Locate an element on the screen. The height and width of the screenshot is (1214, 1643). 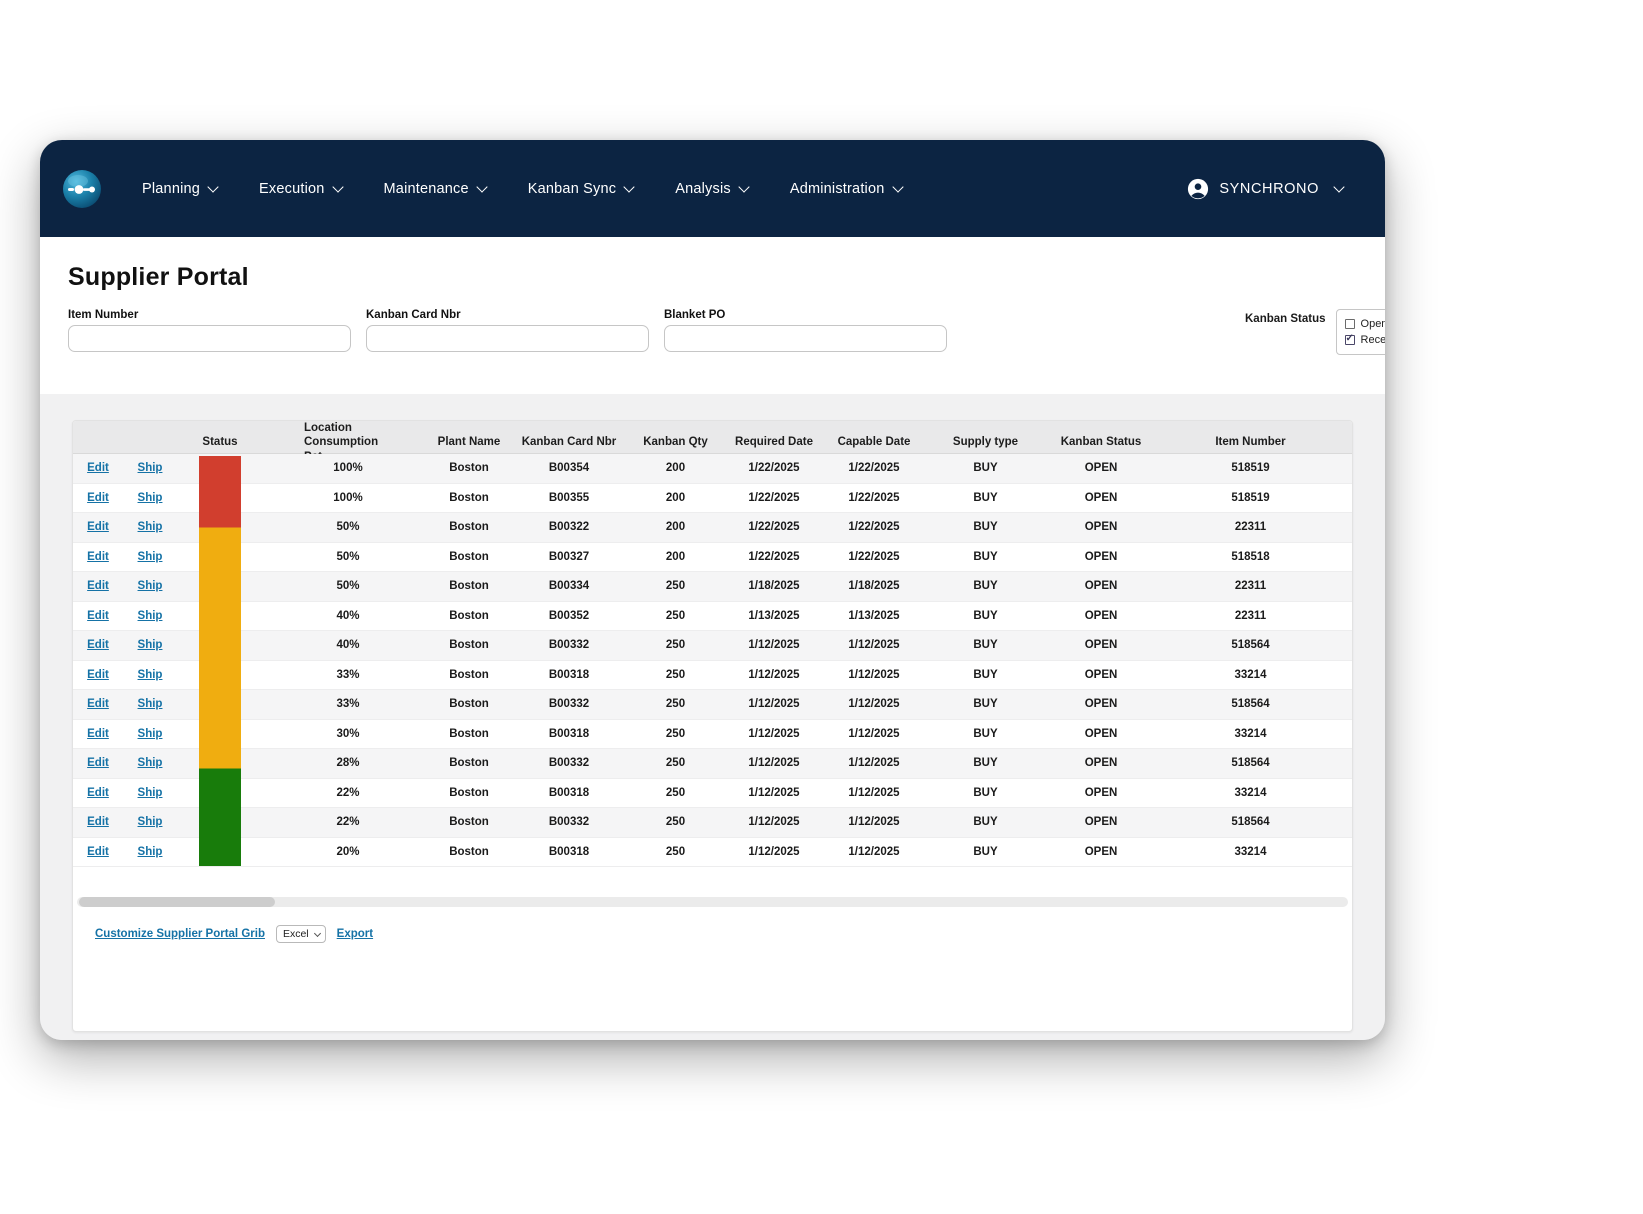
cell-value: B00322 is located at coordinates (569, 527).